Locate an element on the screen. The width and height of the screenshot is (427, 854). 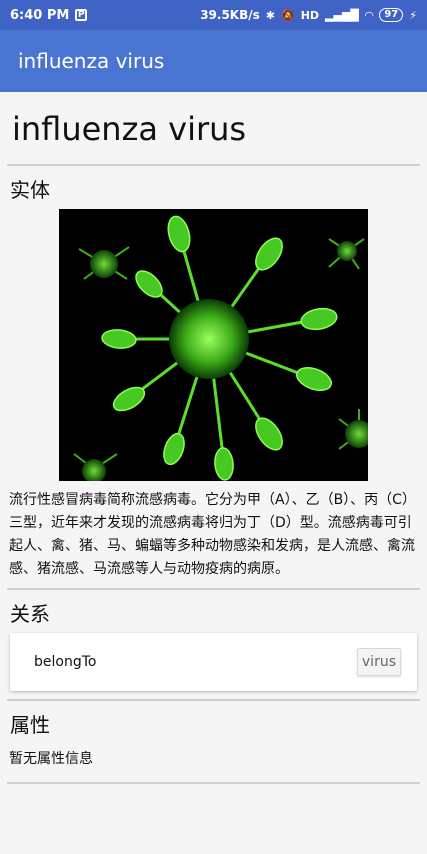
parking-app-icon: P is located at coordinates (81, 15).